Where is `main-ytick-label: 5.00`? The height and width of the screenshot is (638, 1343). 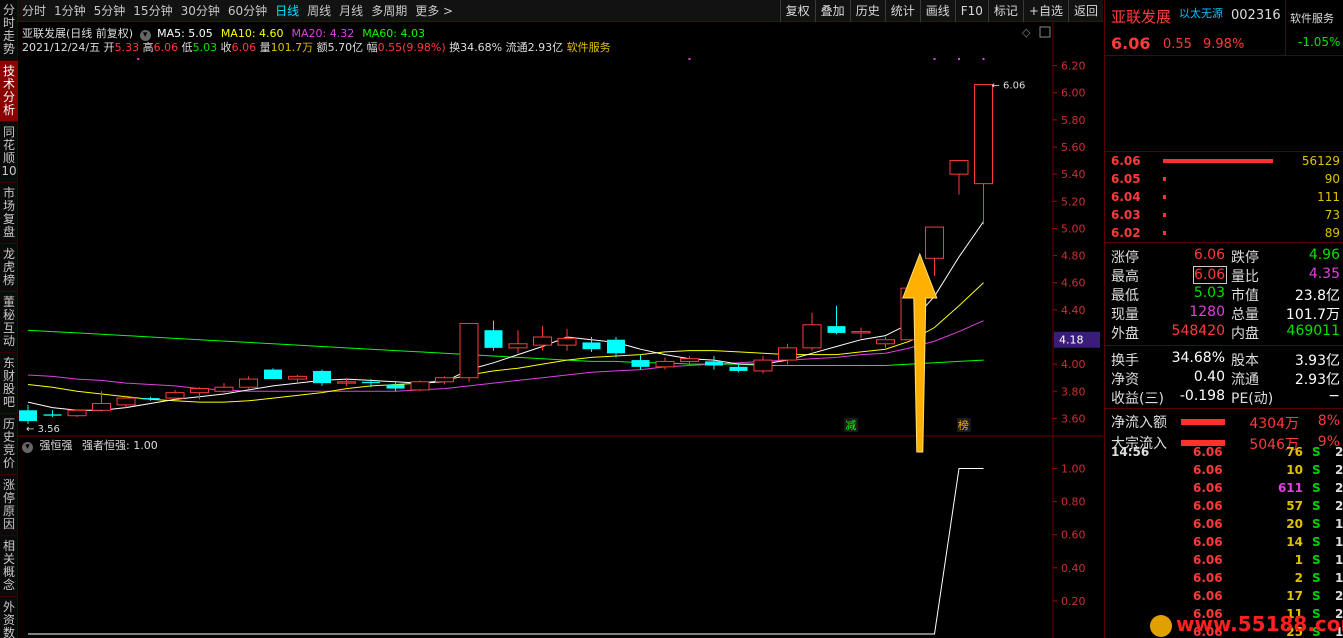
main-ytick-label: 5.00 is located at coordinates (1073, 228).